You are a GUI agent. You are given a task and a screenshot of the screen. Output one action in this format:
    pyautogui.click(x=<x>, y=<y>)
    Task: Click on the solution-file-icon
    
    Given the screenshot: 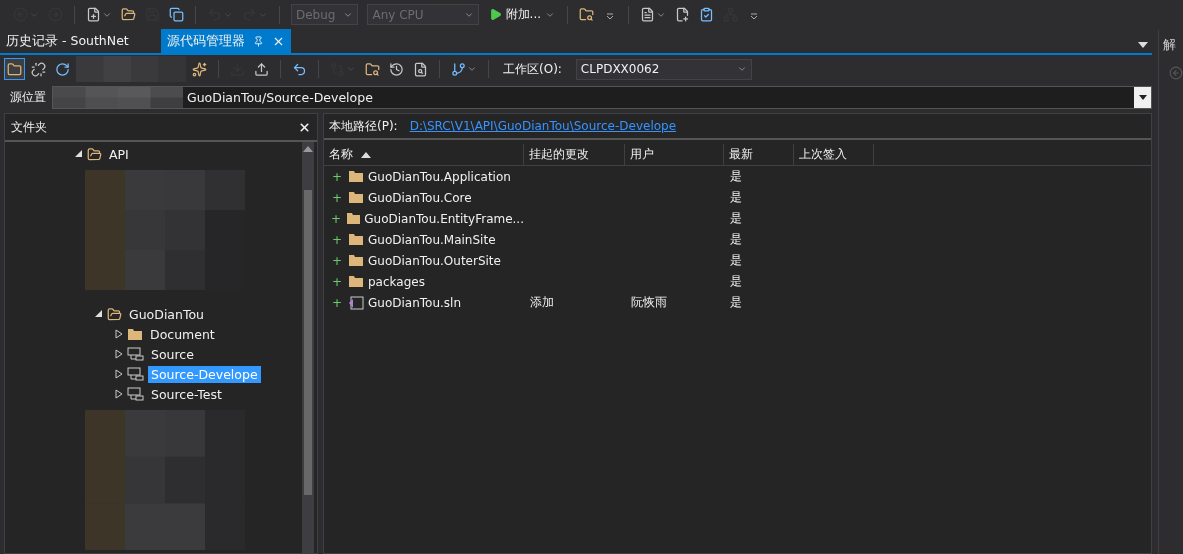 What is the action you would take?
    pyautogui.click(x=356, y=302)
    